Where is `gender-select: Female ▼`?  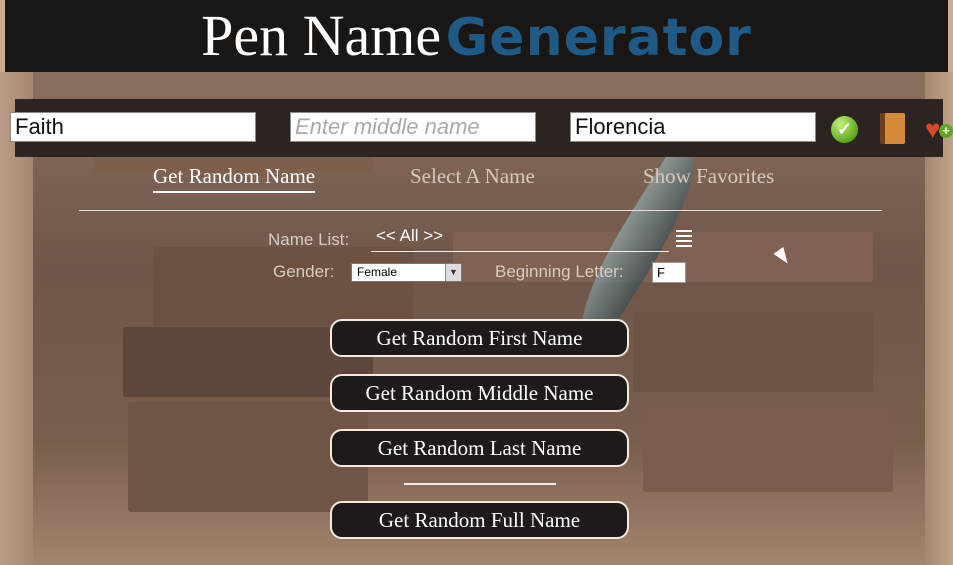
gender-select: Female ▼ is located at coordinates (406, 272).